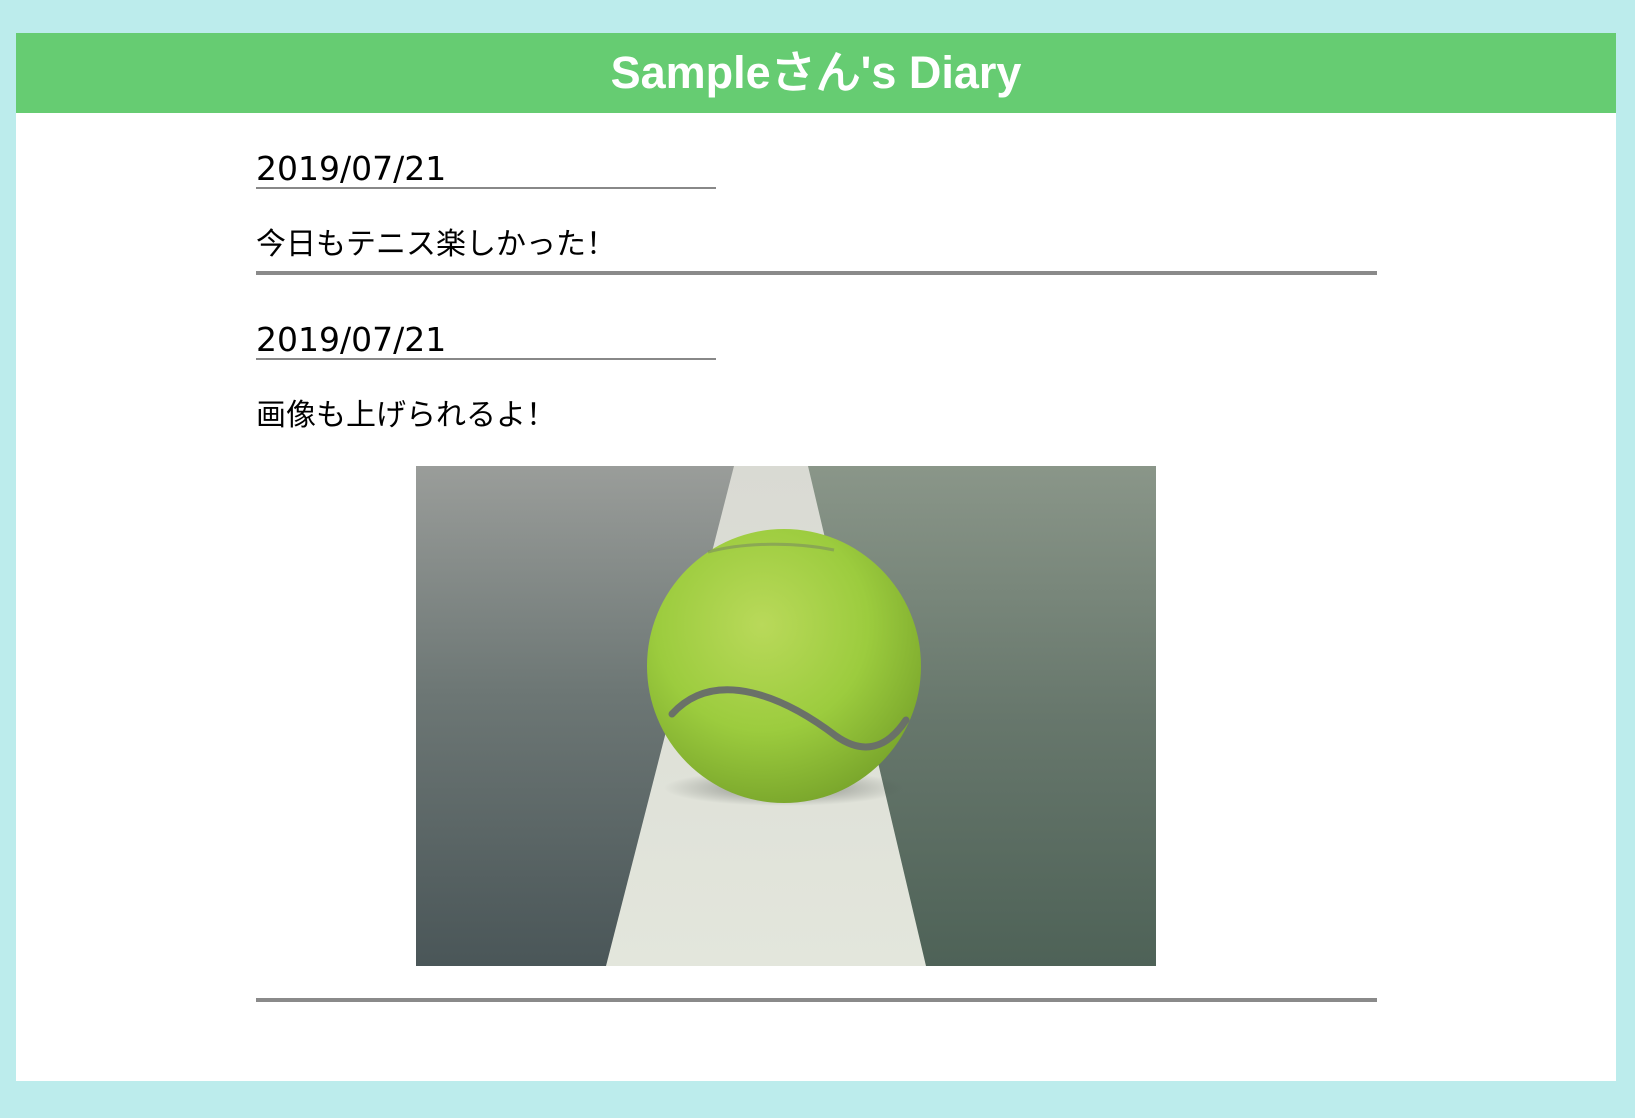  What do you see at coordinates (406, 415) in the screenshot?
I see `entry-text: 画像も上げられるよ！` at bounding box center [406, 415].